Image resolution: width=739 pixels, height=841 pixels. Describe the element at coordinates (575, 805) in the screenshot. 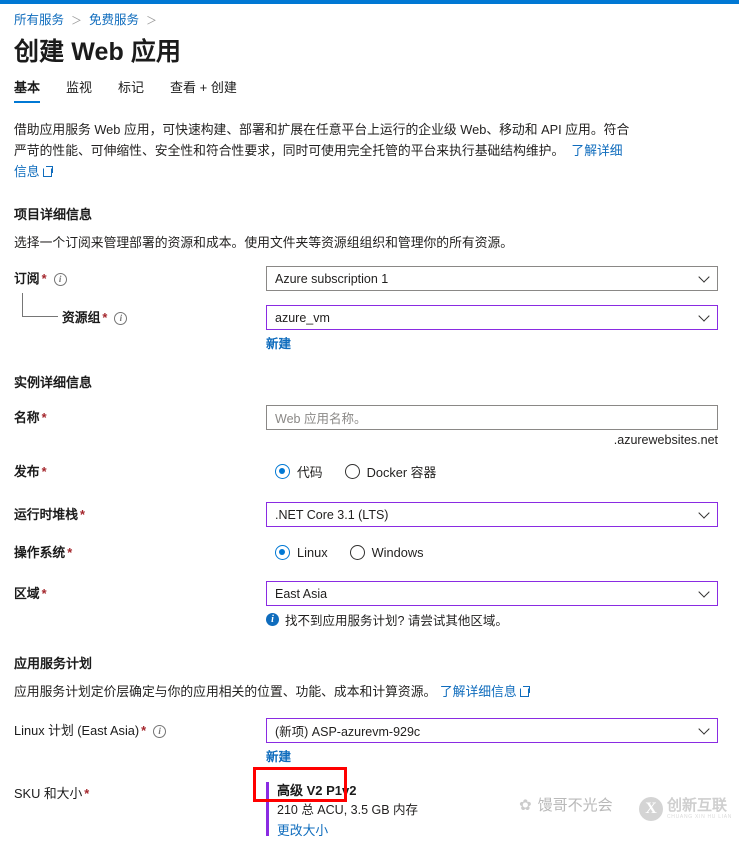

I see `wechat-watermark-text: 馒哥不光会` at that location.